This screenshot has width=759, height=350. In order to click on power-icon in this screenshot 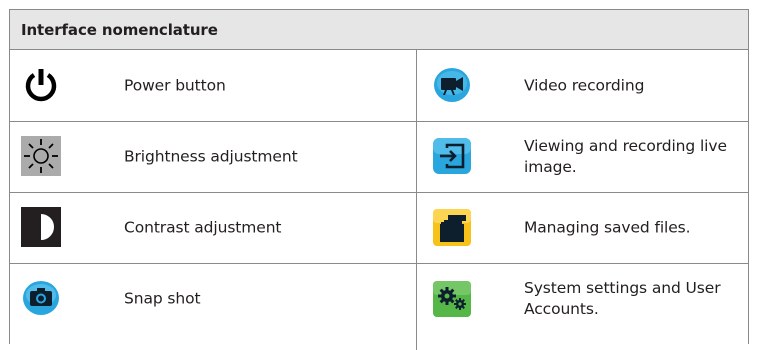, I will do `click(41, 85)`.